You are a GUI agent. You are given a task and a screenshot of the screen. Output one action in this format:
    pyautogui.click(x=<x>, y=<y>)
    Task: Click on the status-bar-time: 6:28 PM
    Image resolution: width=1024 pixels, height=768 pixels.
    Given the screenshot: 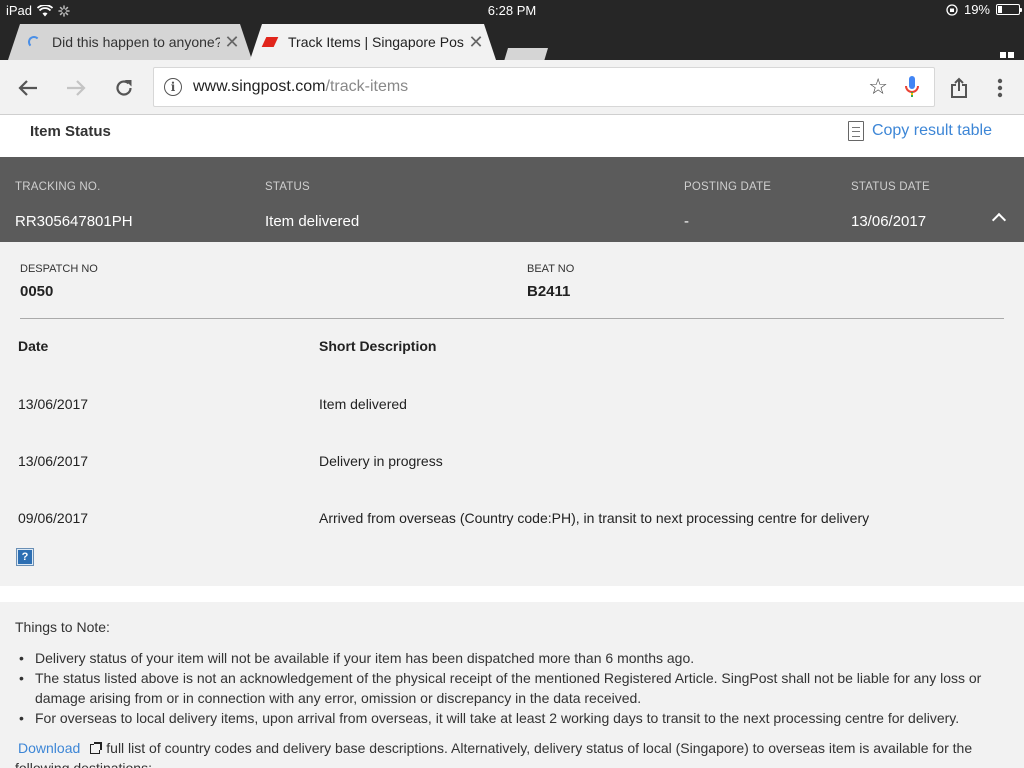 What is the action you would take?
    pyautogui.click(x=512, y=10)
    